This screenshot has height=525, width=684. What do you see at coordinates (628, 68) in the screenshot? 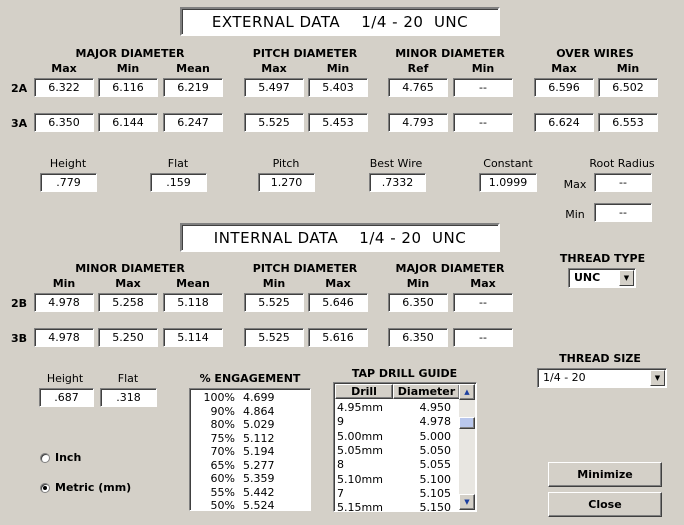
I see `ext-col-ow-min: Min` at bounding box center [628, 68].